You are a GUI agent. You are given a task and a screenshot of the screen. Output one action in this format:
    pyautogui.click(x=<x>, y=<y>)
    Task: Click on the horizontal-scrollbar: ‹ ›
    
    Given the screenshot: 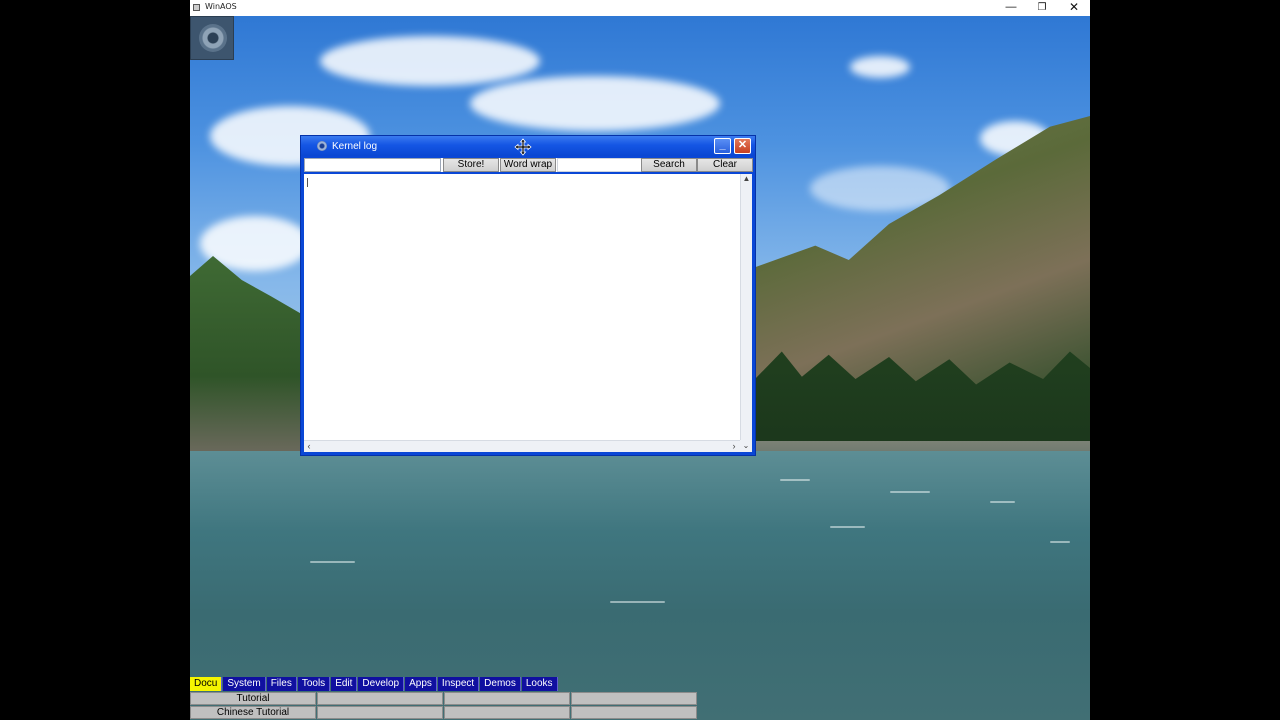 What is the action you would take?
    pyautogui.click(x=522, y=446)
    